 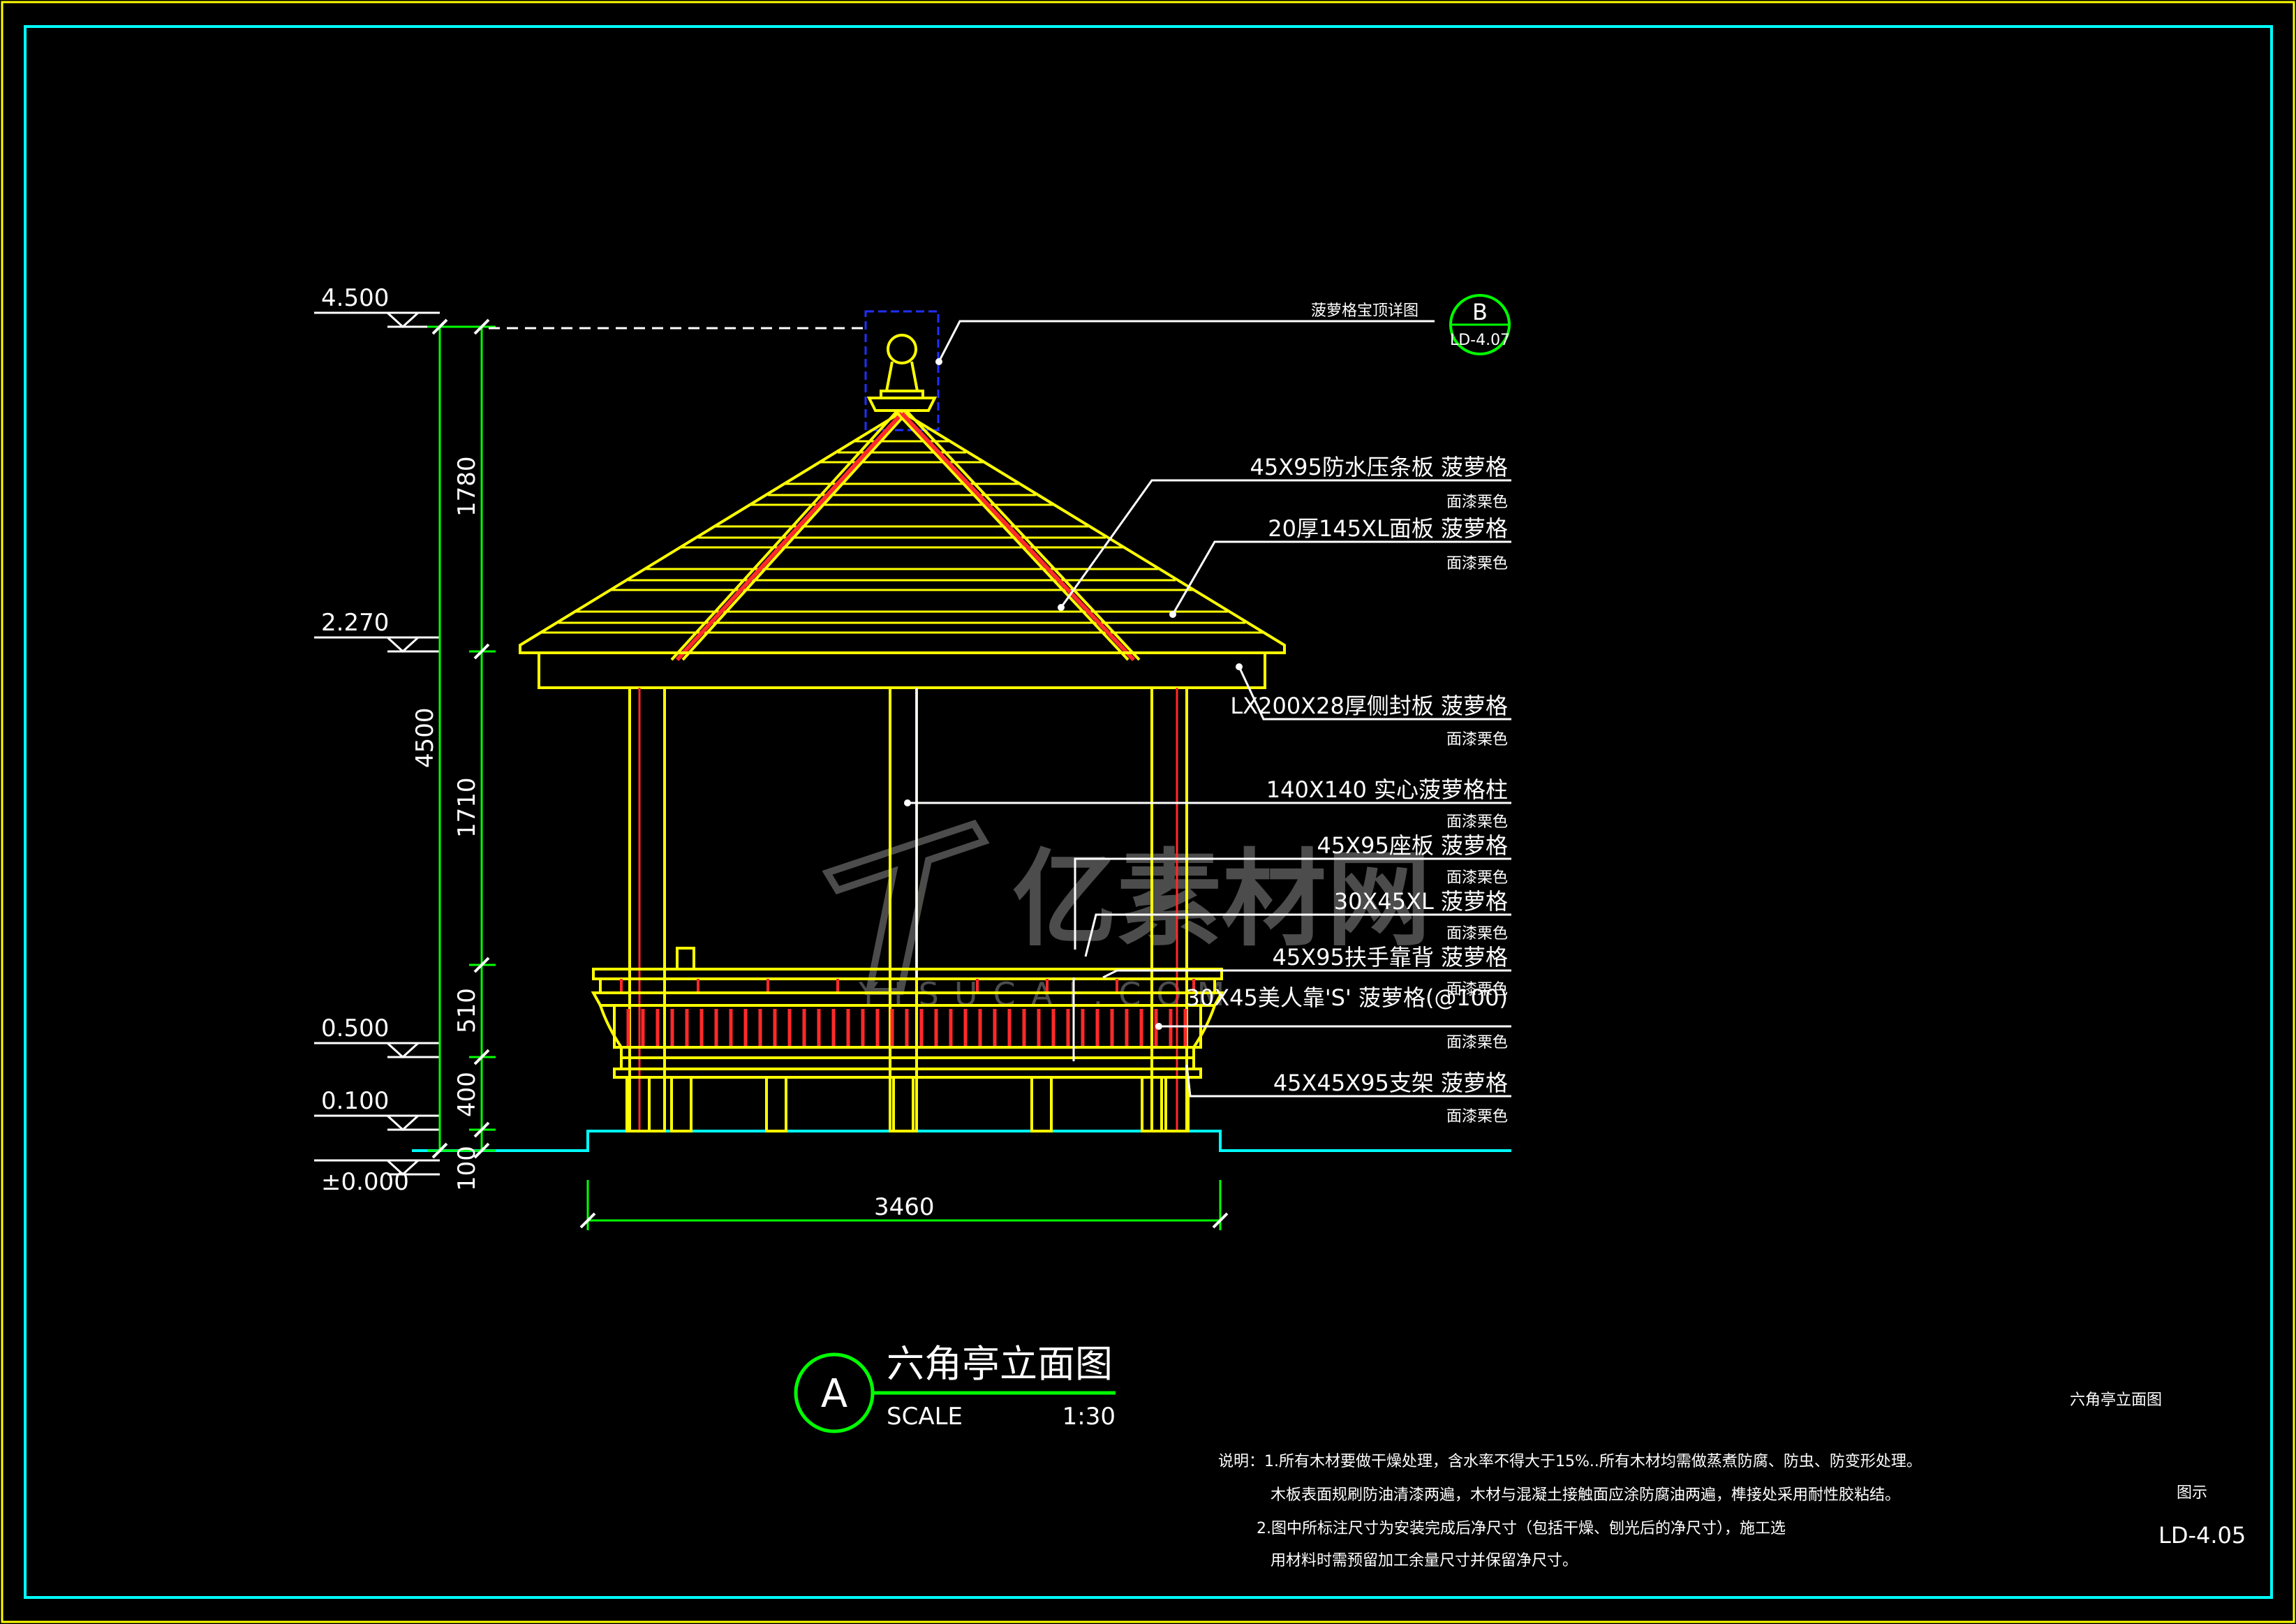 What do you see at coordinates (1477, 822) in the screenshot?
I see `callout-4-sub: 面漆栗色` at bounding box center [1477, 822].